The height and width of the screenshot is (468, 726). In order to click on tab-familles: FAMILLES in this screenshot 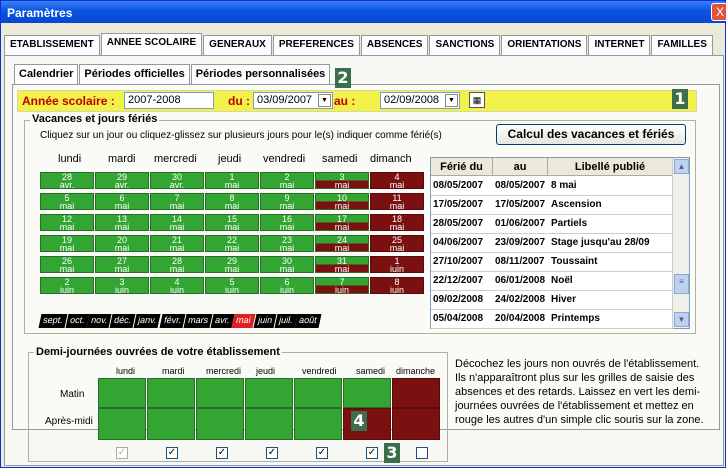, I will do `click(682, 45)`.